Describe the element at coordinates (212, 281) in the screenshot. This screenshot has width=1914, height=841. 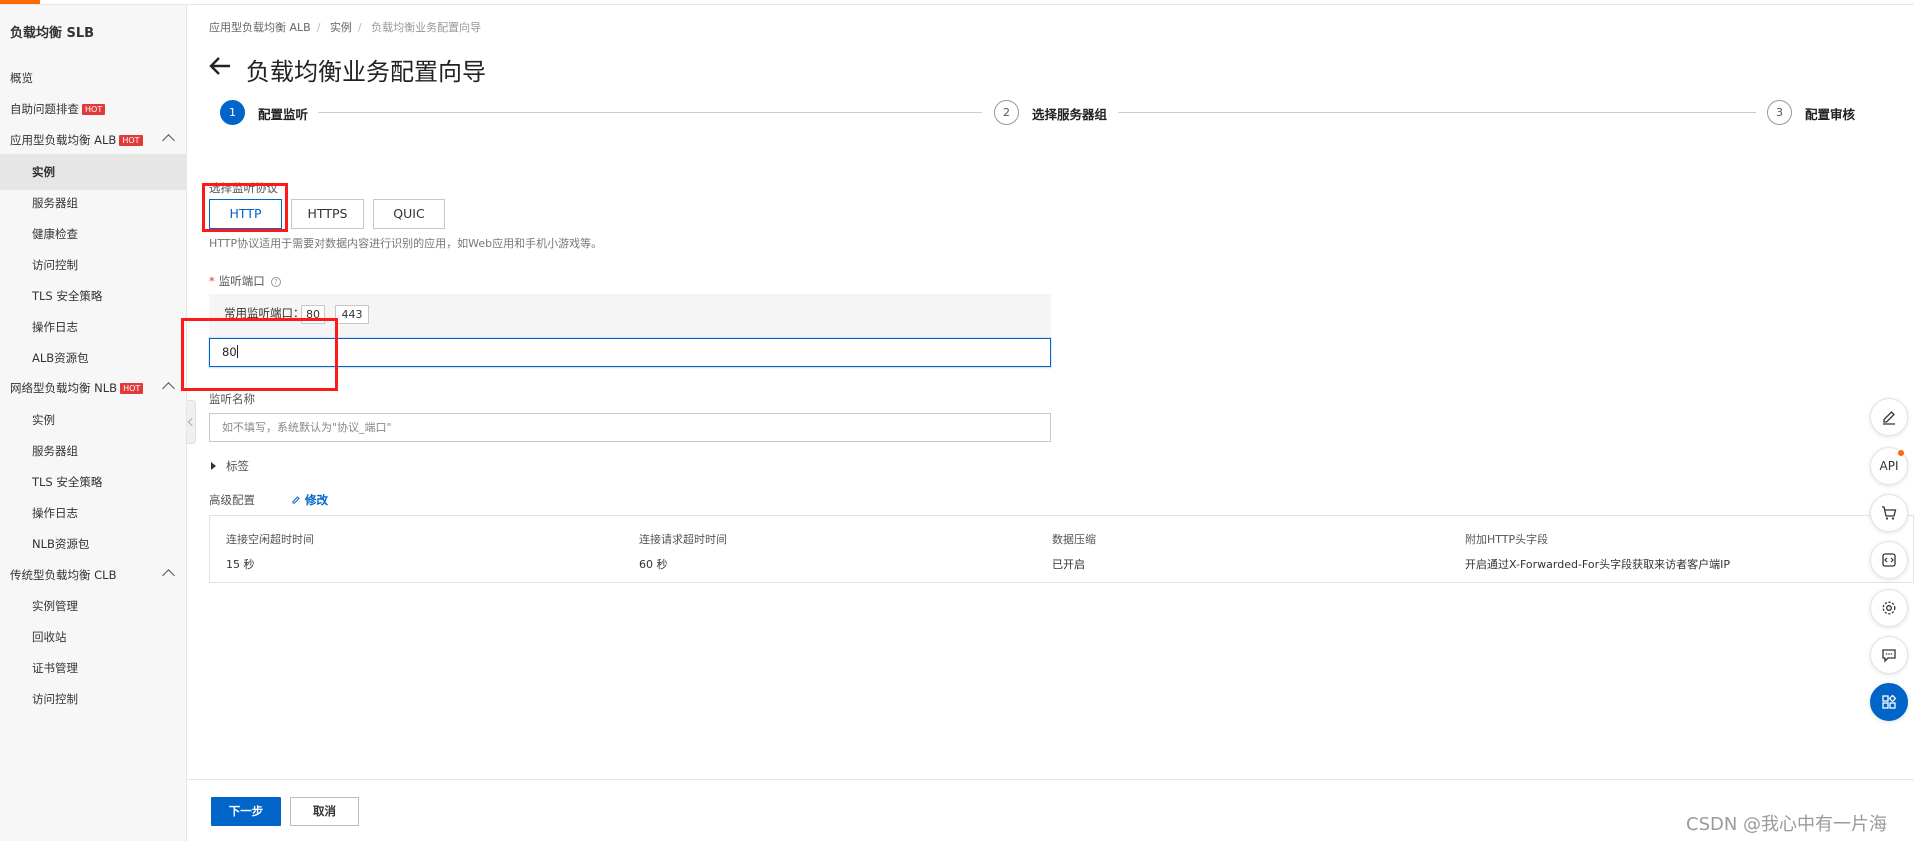
I see `required-mark: *` at that location.